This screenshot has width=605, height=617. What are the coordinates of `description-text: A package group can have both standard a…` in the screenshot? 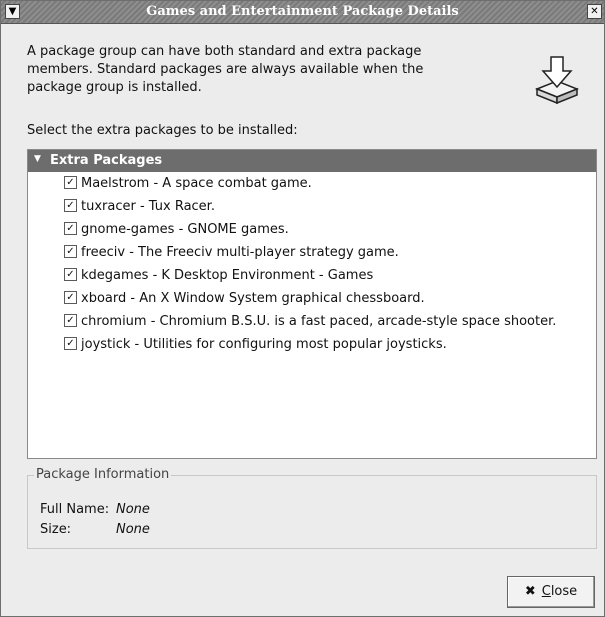 It's located at (225, 69).